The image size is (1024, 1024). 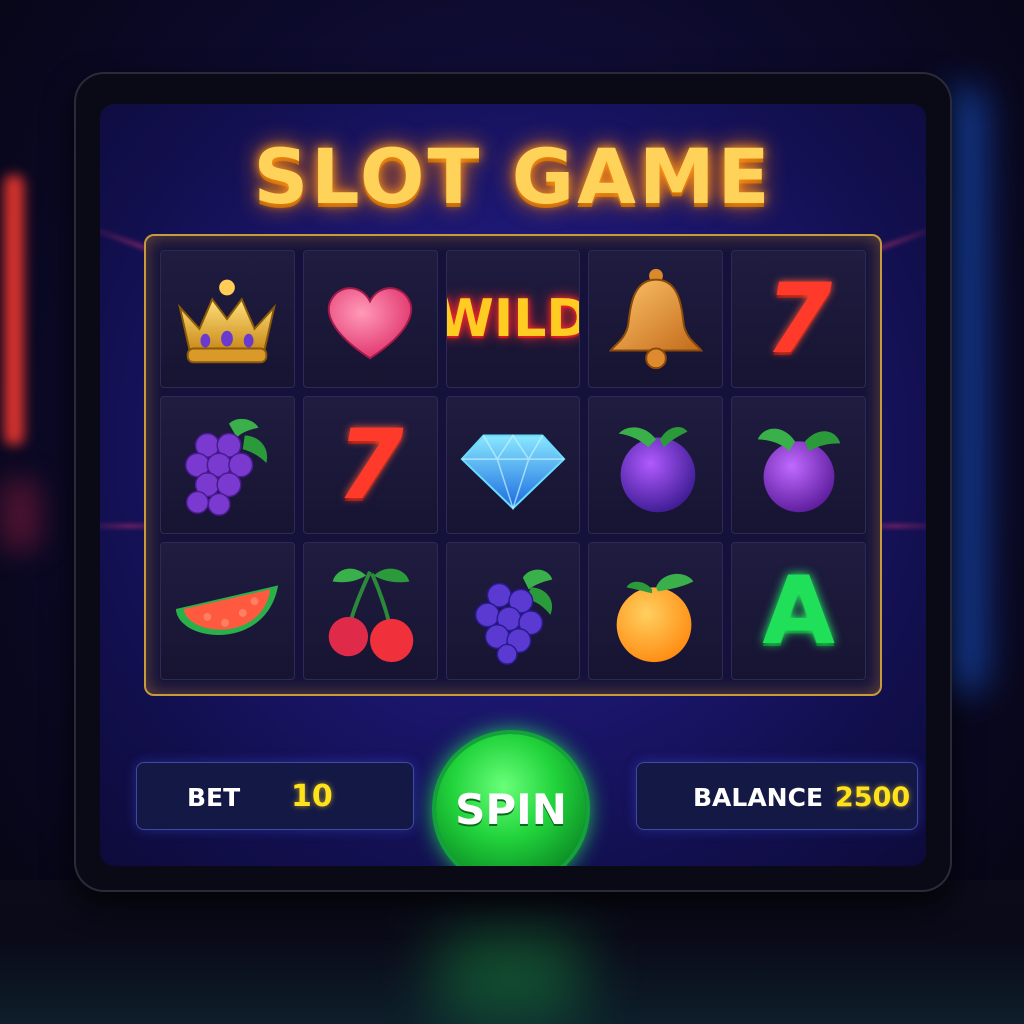 I want to click on balance-label: BALANCE, so click(x=758, y=797).